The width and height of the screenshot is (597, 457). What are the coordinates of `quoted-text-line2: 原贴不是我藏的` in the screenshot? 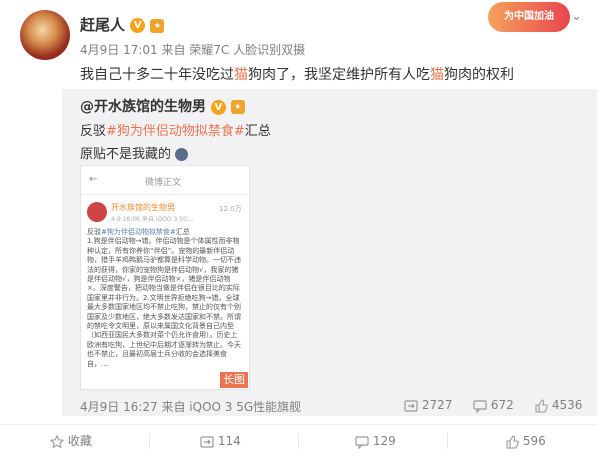 It's located at (134, 152).